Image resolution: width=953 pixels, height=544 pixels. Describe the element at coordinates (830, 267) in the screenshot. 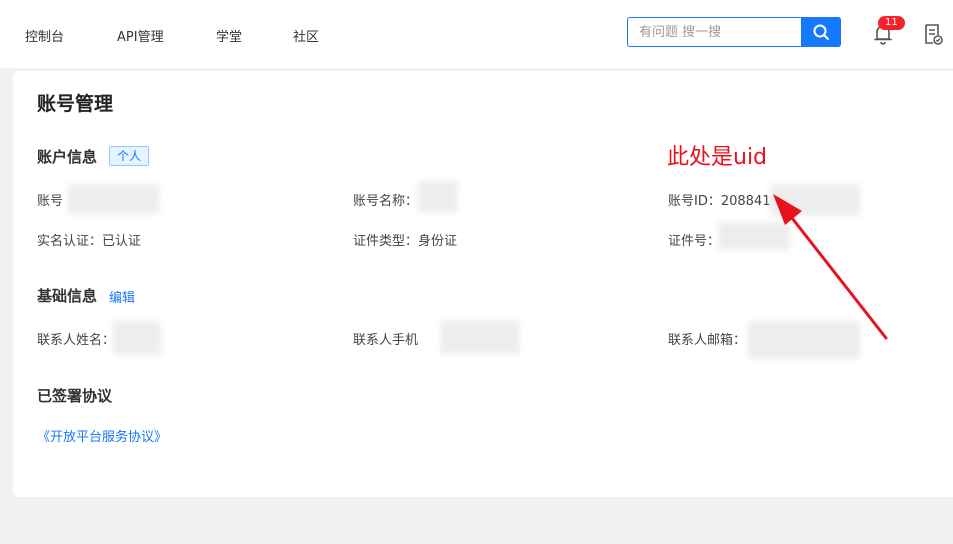

I see `annotation-arrow-icon` at that location.